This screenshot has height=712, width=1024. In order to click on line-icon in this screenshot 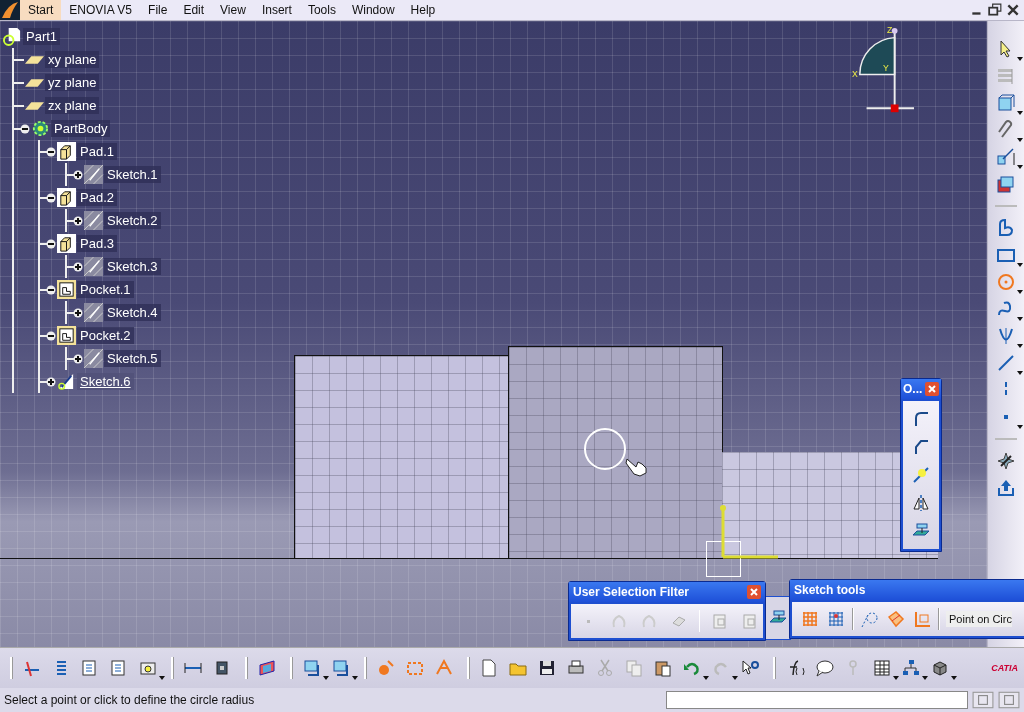, I will do `click(1006, 363)`.